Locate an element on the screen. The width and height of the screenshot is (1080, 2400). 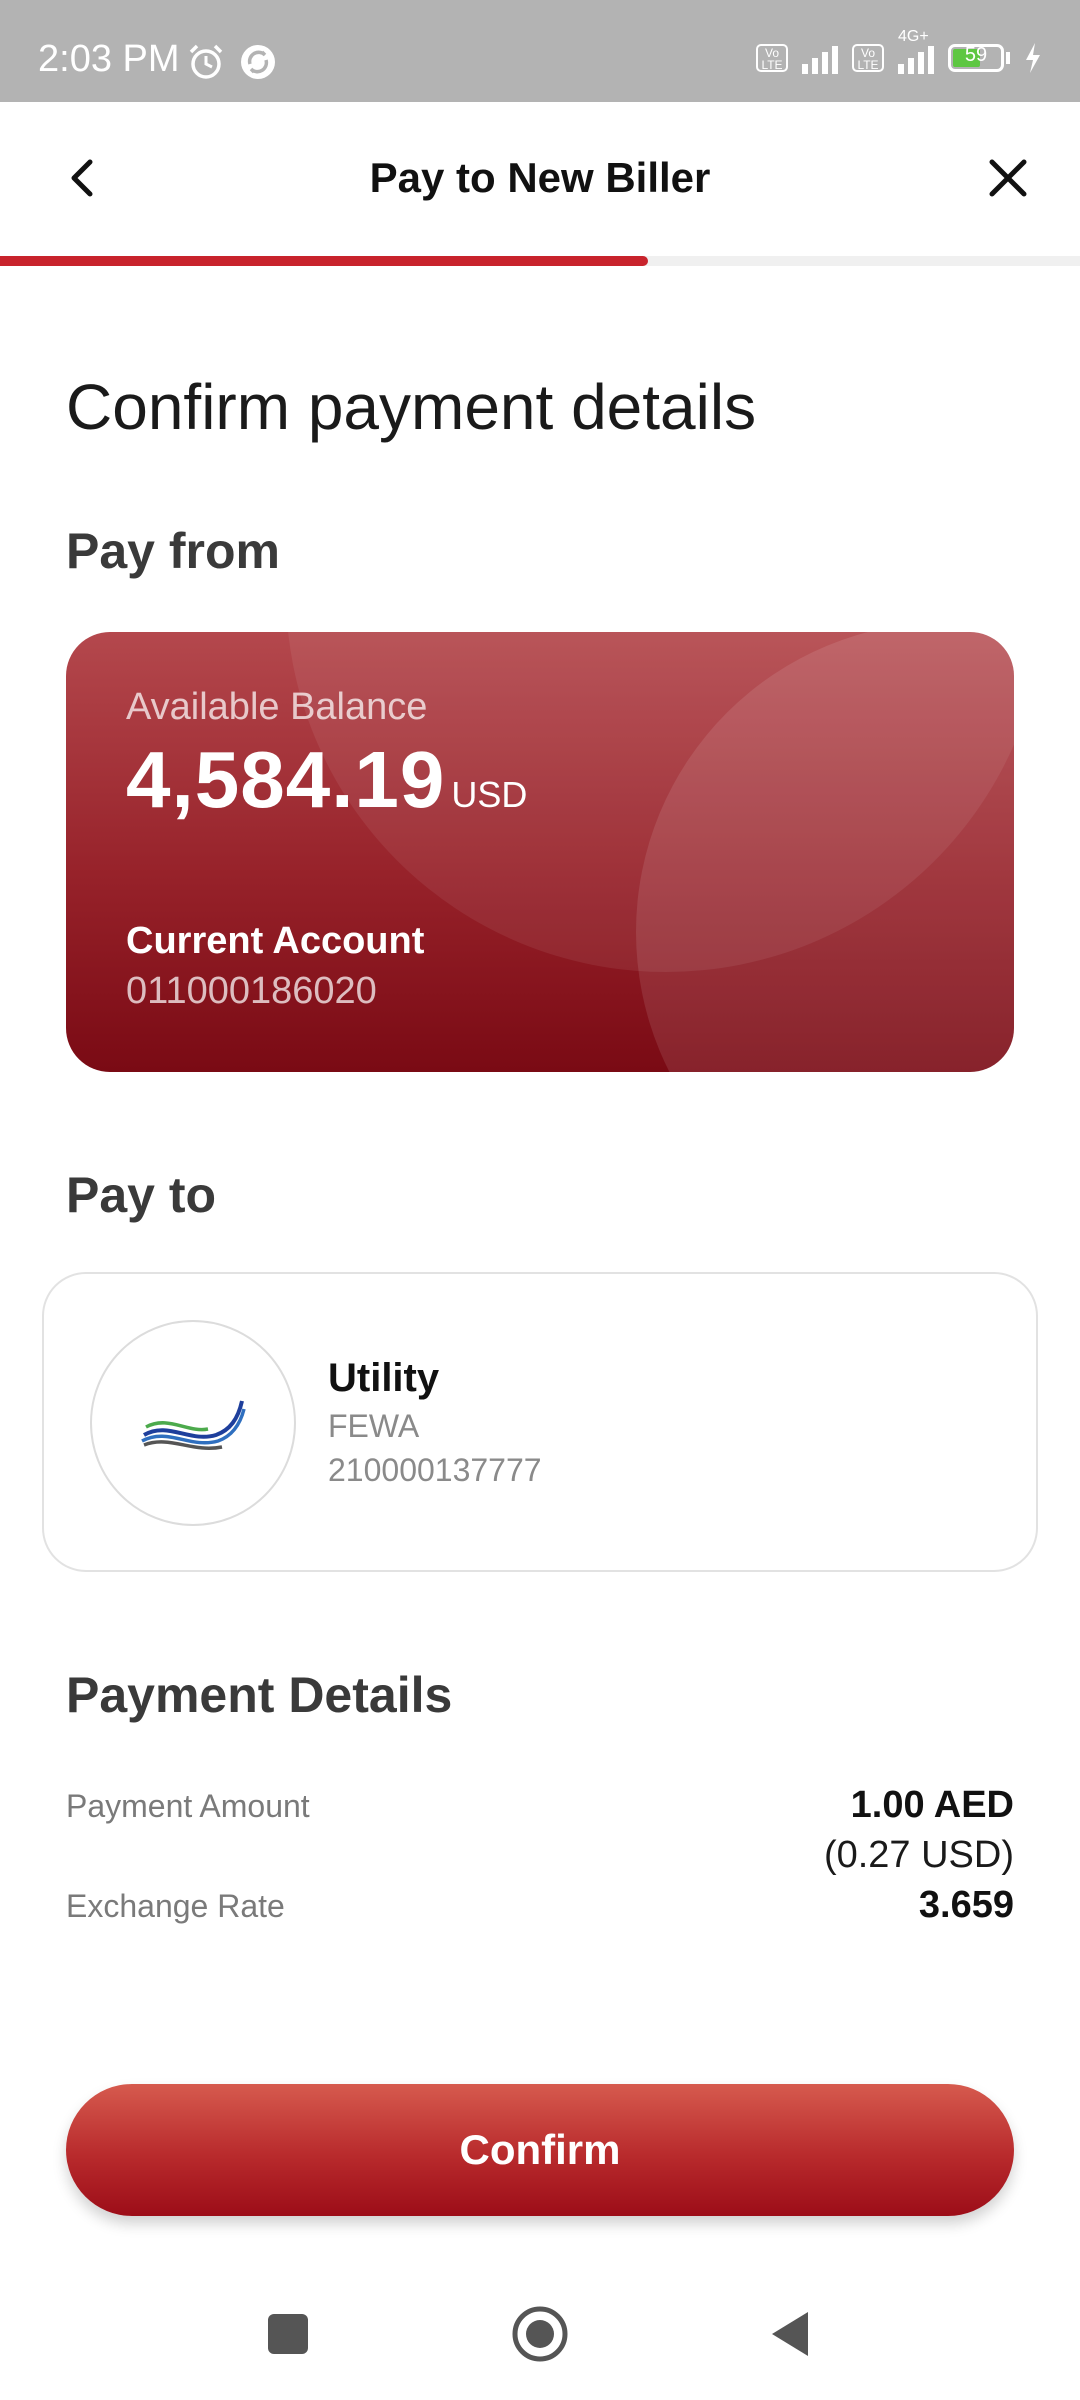
network-4g-icon: 4G+ is located at coordinates (916, 51).